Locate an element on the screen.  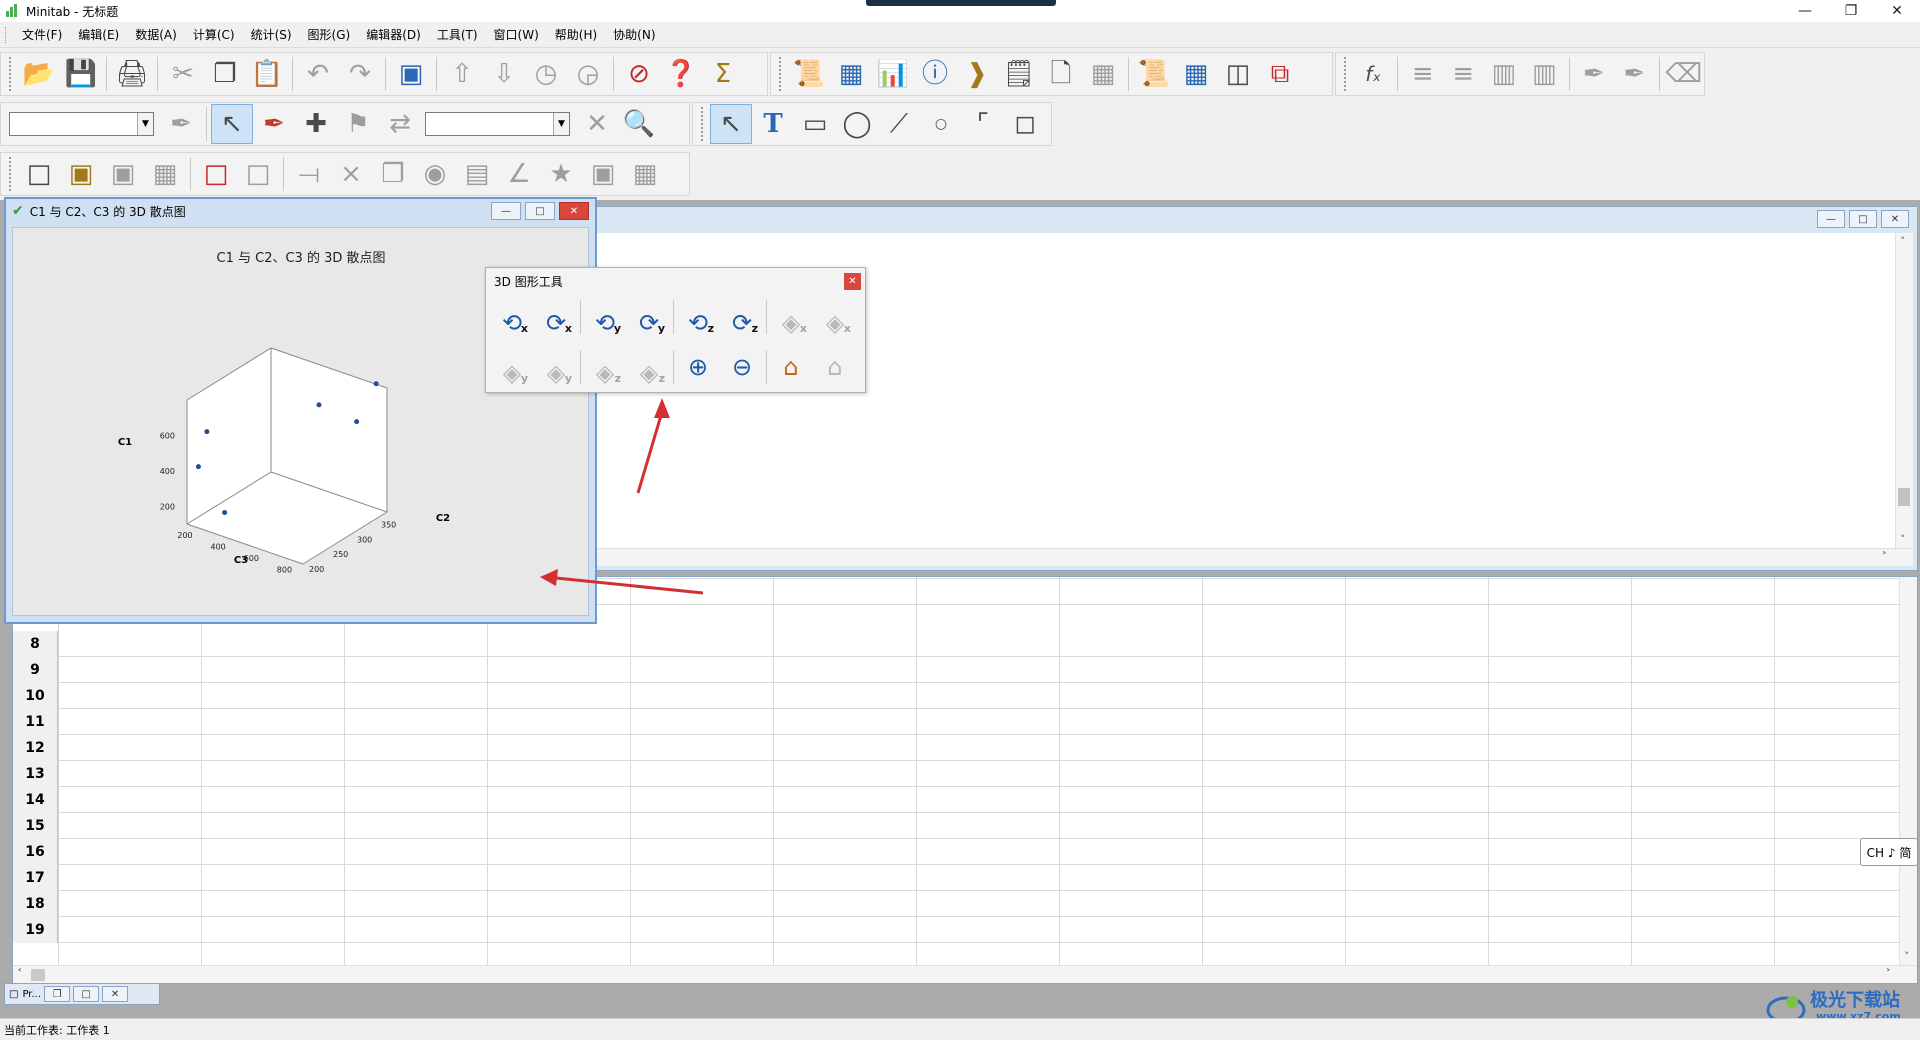
watermark-text: 极光下载站 is located at coordinates (1855, 1000).